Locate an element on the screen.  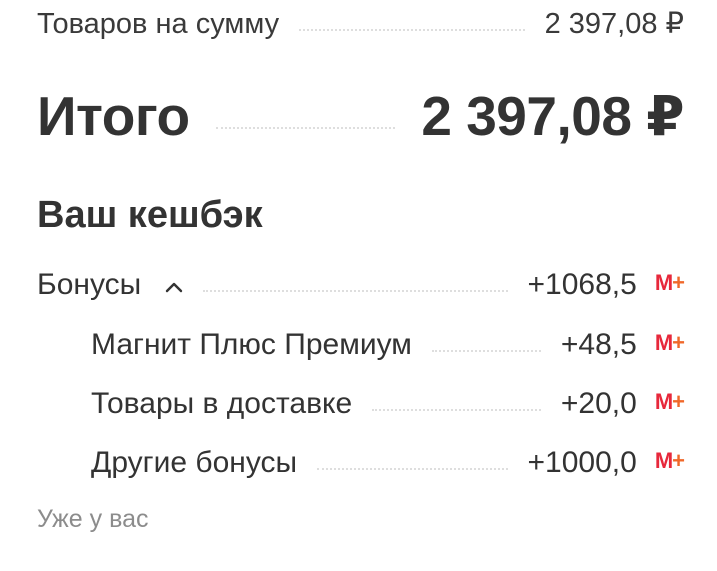
already-have-label: Уже у вас is located at coordinates (93, 519).